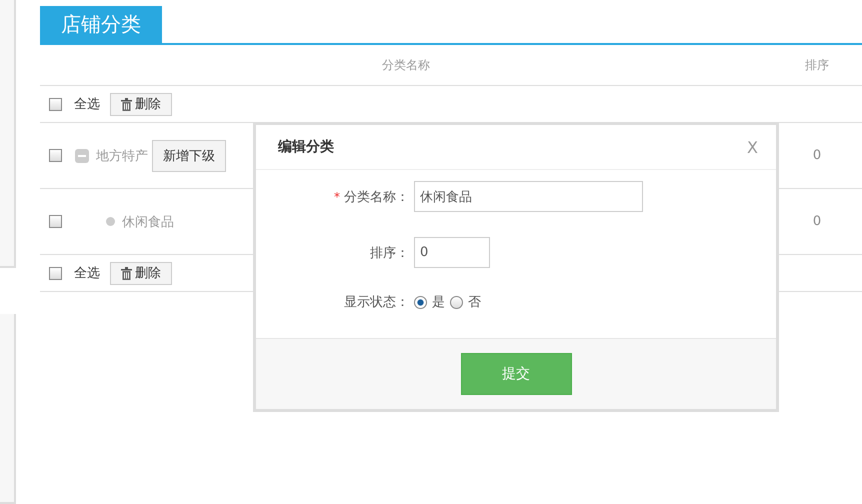  What do you see at coordinates (406, 65) in the screenshot?
I see `column-header: 分类名称` at bounding box center [406, 65].